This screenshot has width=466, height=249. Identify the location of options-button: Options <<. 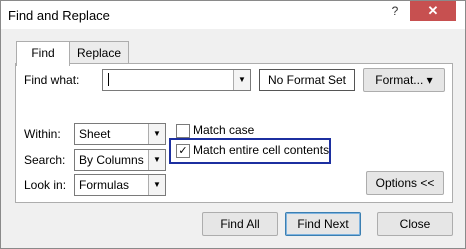
(405, 183).